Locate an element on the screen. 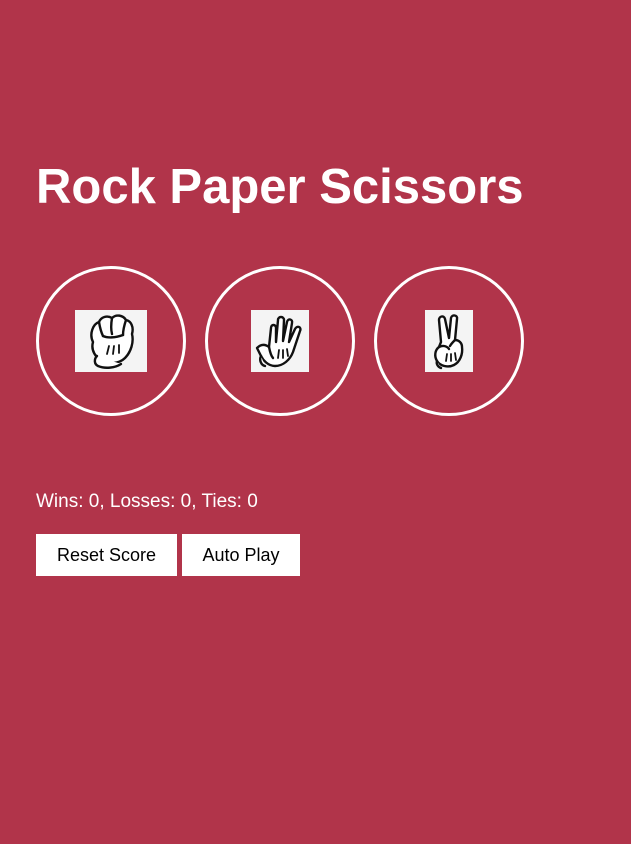  control-buttons: Reset Score Auto Play is located at coordinates (168, 555).